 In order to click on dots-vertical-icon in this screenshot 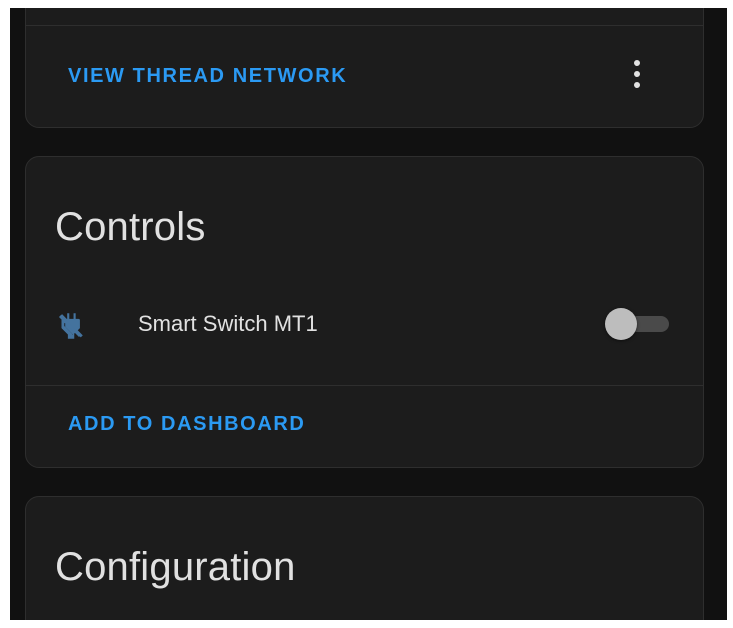, I will do `click(637, 77)`.